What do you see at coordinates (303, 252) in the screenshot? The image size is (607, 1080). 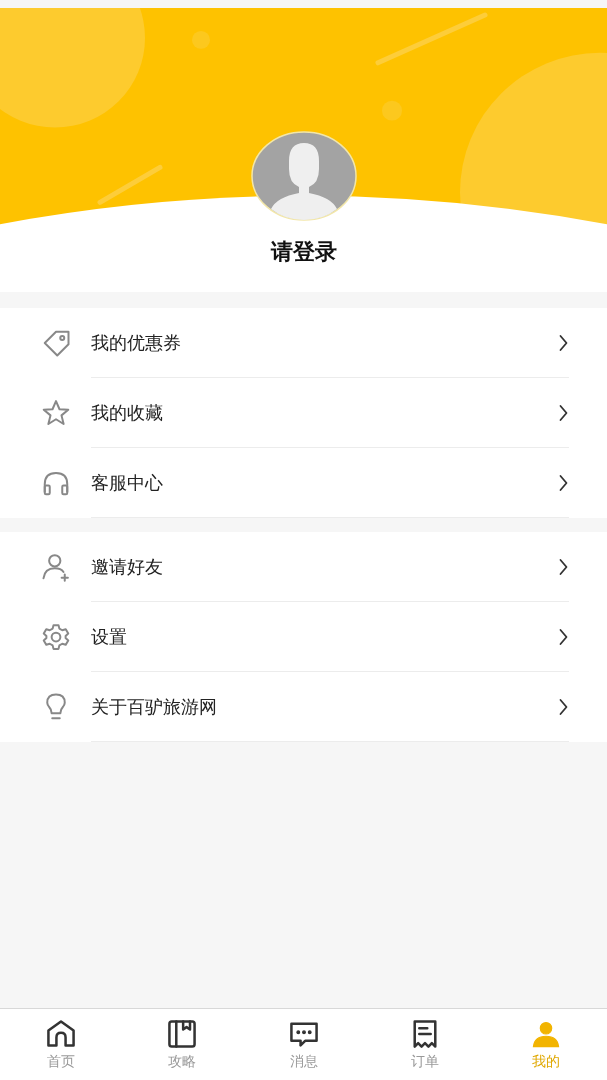 I see `login-prompt: 请登录` at bounding box center [303, 252].